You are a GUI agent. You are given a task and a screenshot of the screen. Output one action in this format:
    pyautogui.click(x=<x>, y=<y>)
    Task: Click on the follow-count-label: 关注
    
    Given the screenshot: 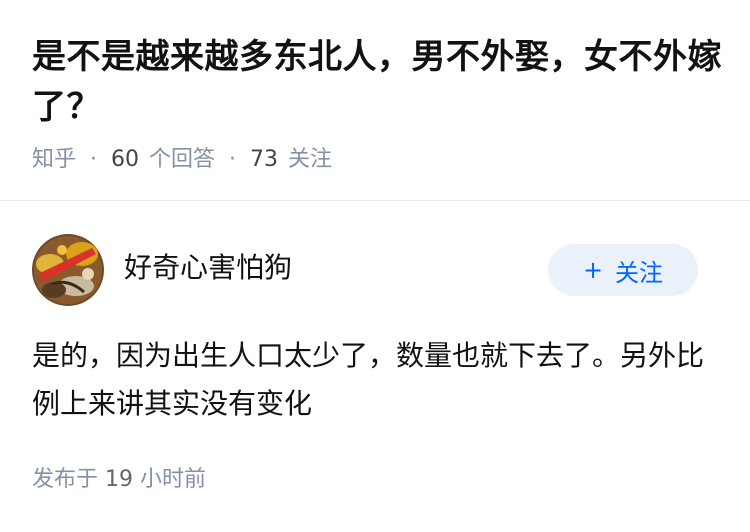 What is the action you would take?
    pyautogui.click(x=310, y=159)
    